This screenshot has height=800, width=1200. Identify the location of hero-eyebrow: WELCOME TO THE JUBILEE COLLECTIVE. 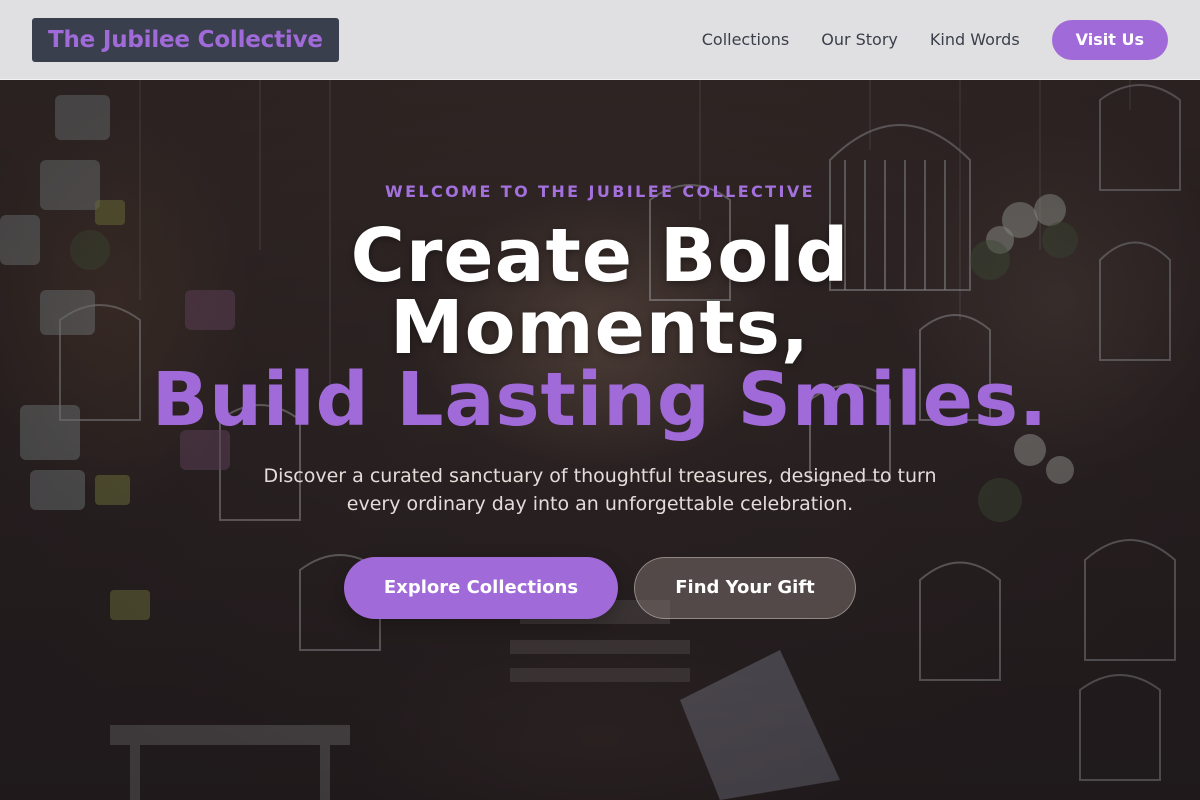
(600, 191).